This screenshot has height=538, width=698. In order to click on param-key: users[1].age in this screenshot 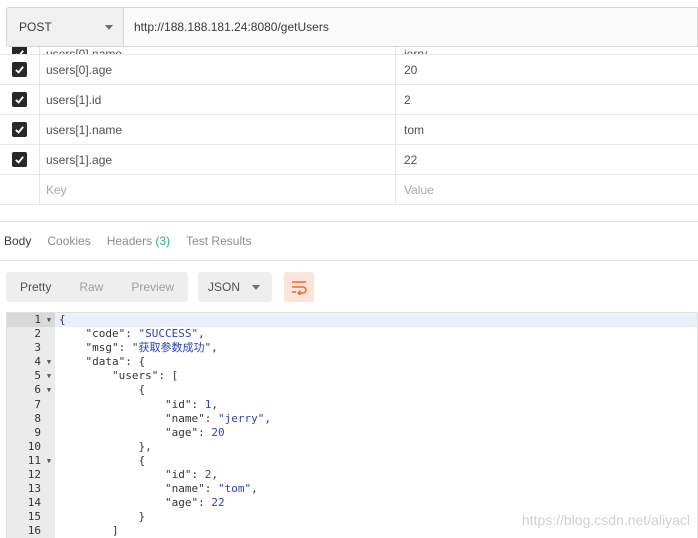, I will do `click(218, 159)`.